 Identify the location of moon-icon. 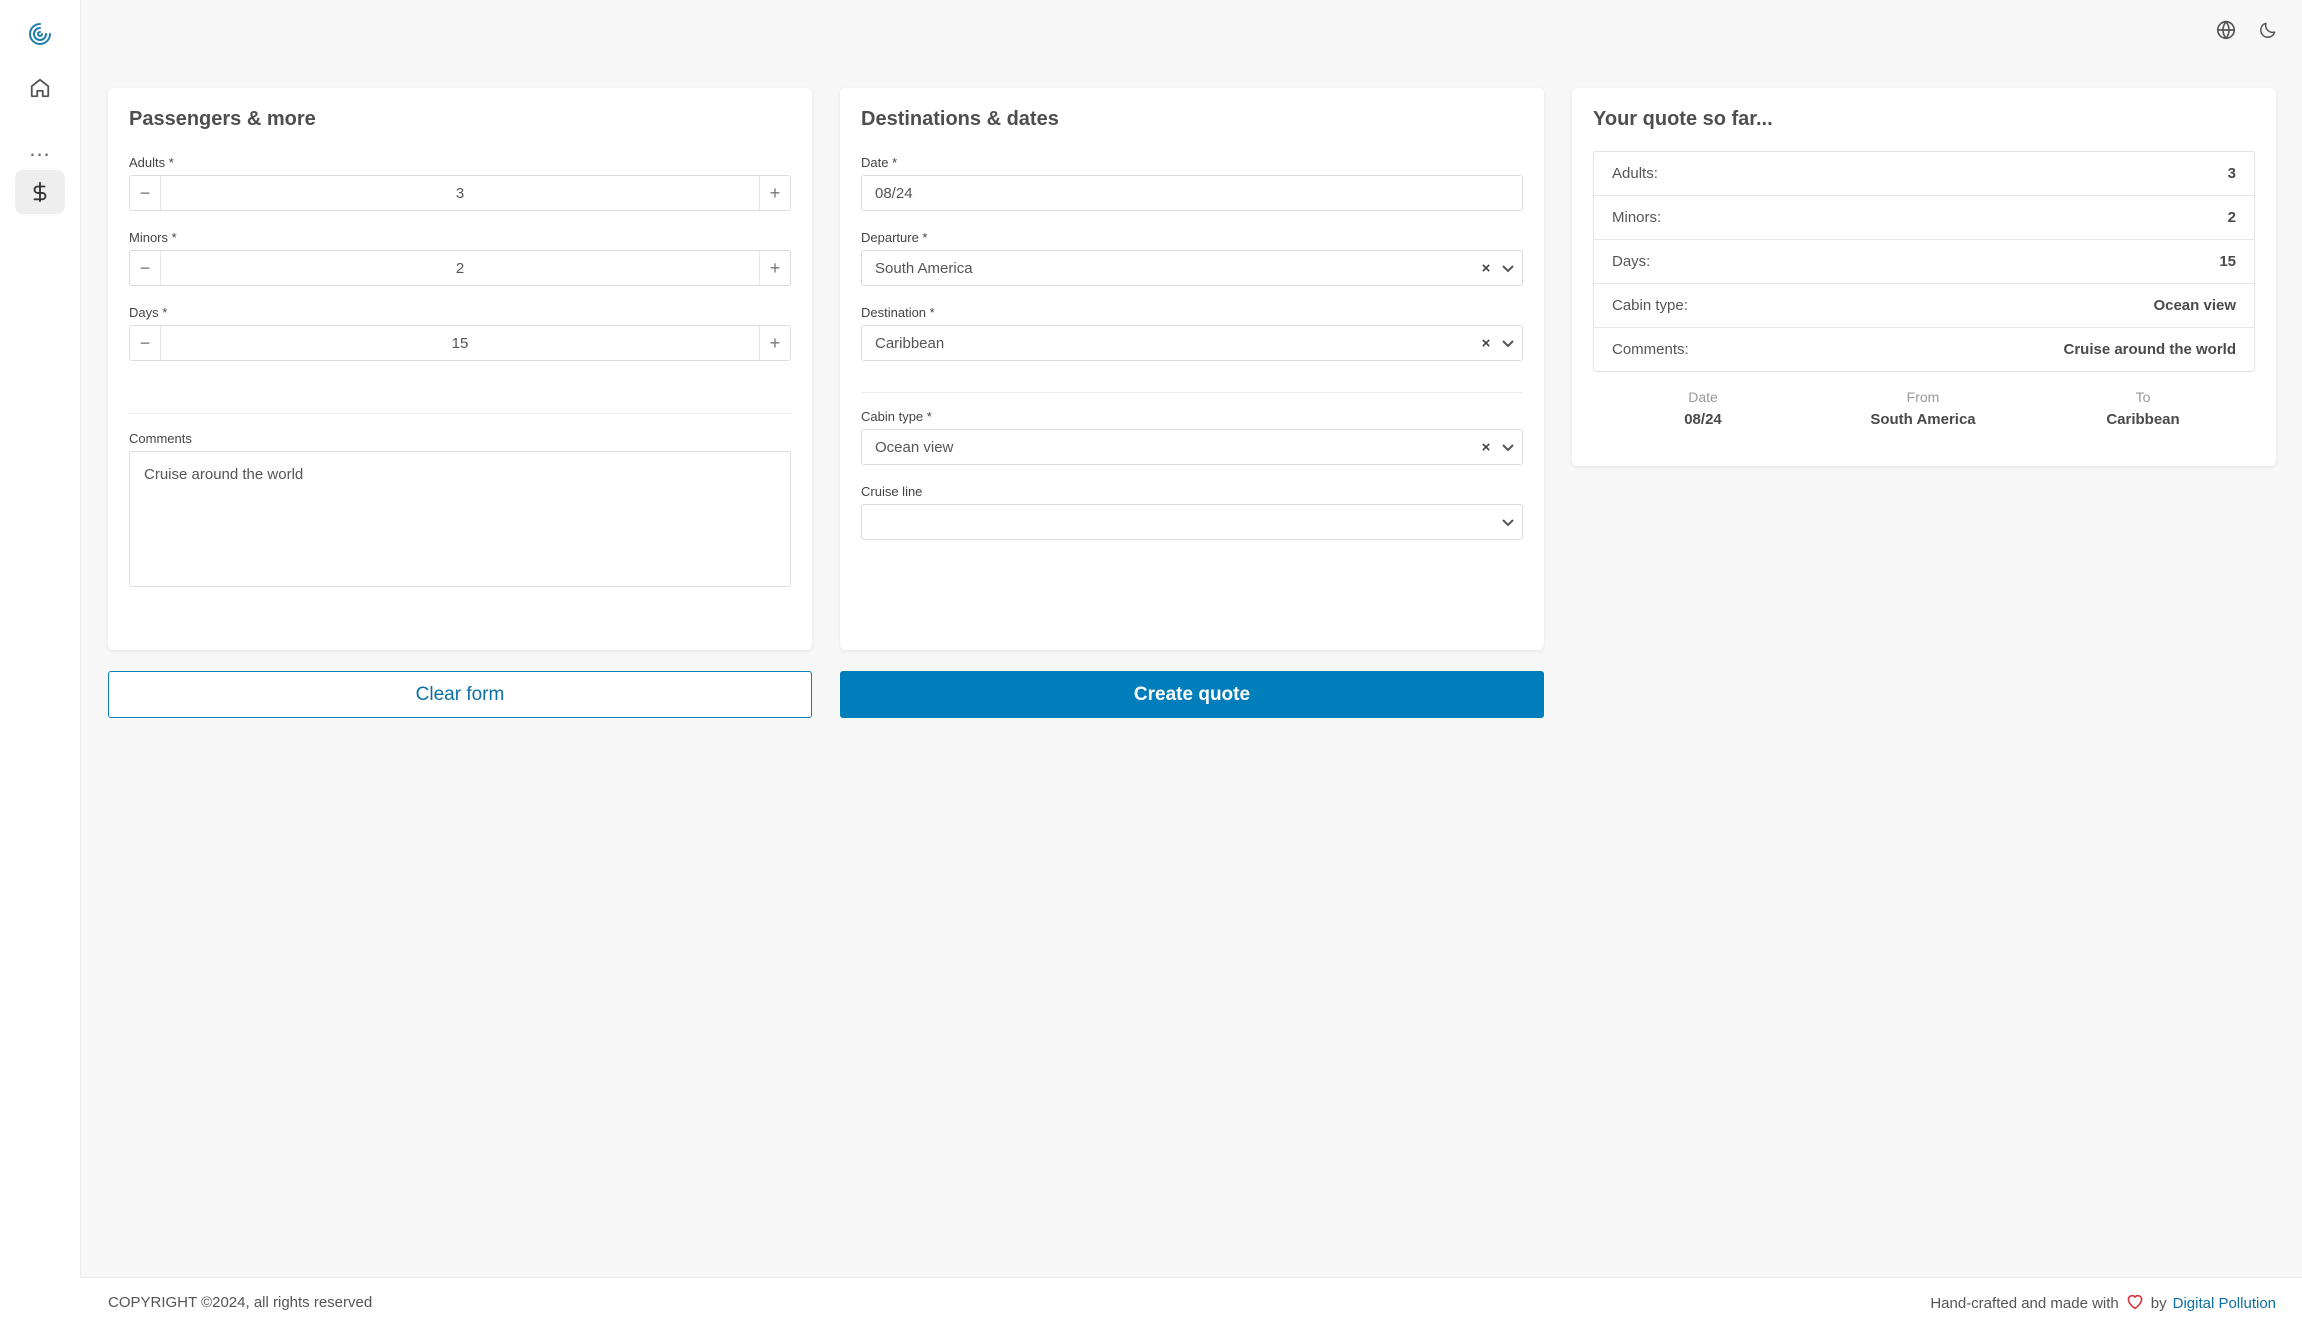
(2268, 30).